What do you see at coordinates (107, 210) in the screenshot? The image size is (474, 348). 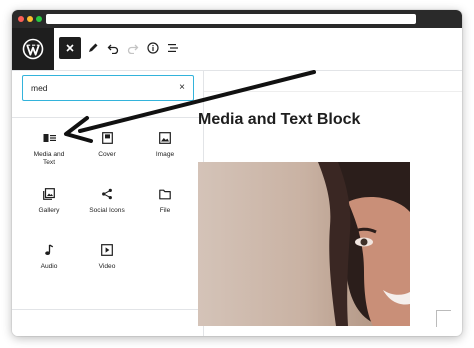 I see `block-label: Social Icons` at bounding box center [107, 210].